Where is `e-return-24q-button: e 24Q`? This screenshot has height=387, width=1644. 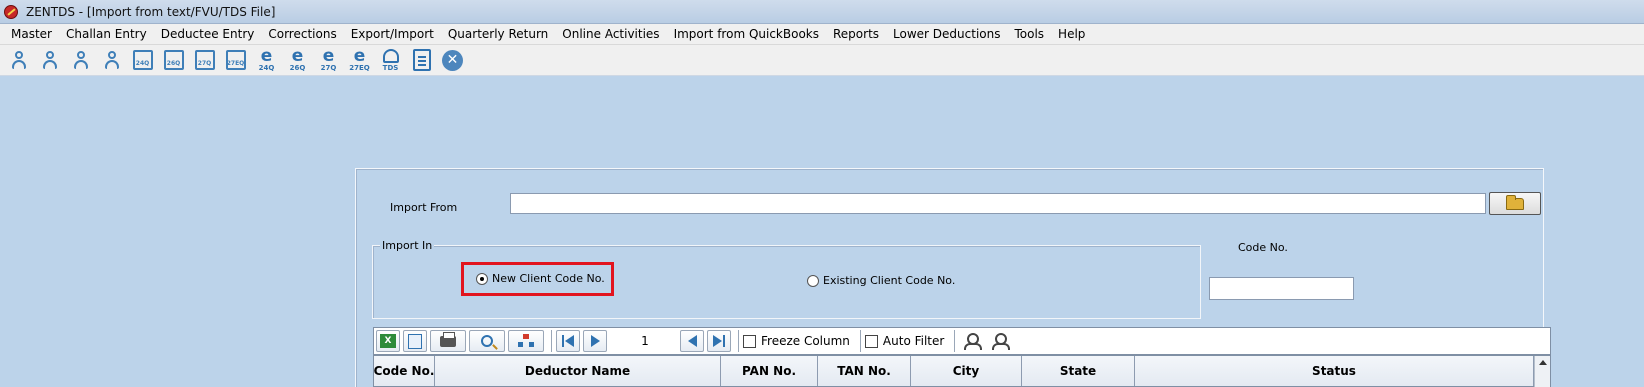
e-return-24q-button: e 24Q is located at coordinates (266, 60).